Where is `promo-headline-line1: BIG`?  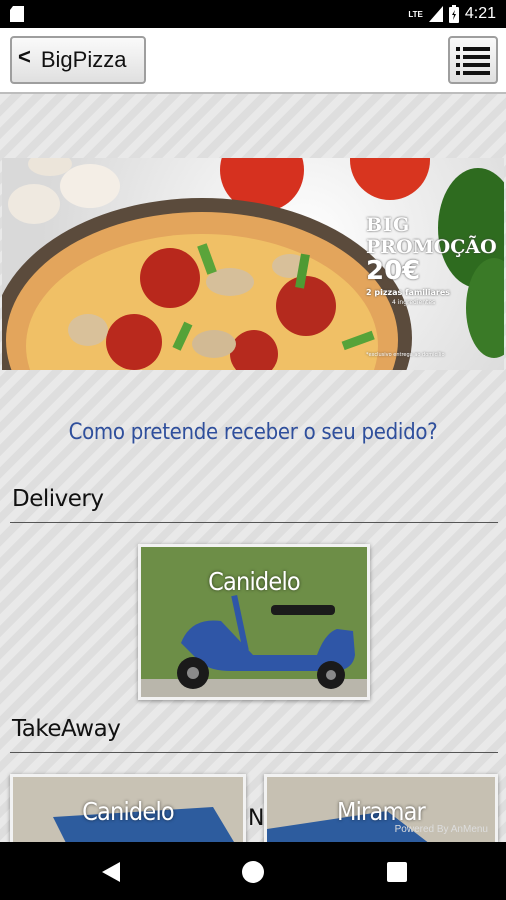
promo-headline-line1: BIG is located at coordinates (388, 225).